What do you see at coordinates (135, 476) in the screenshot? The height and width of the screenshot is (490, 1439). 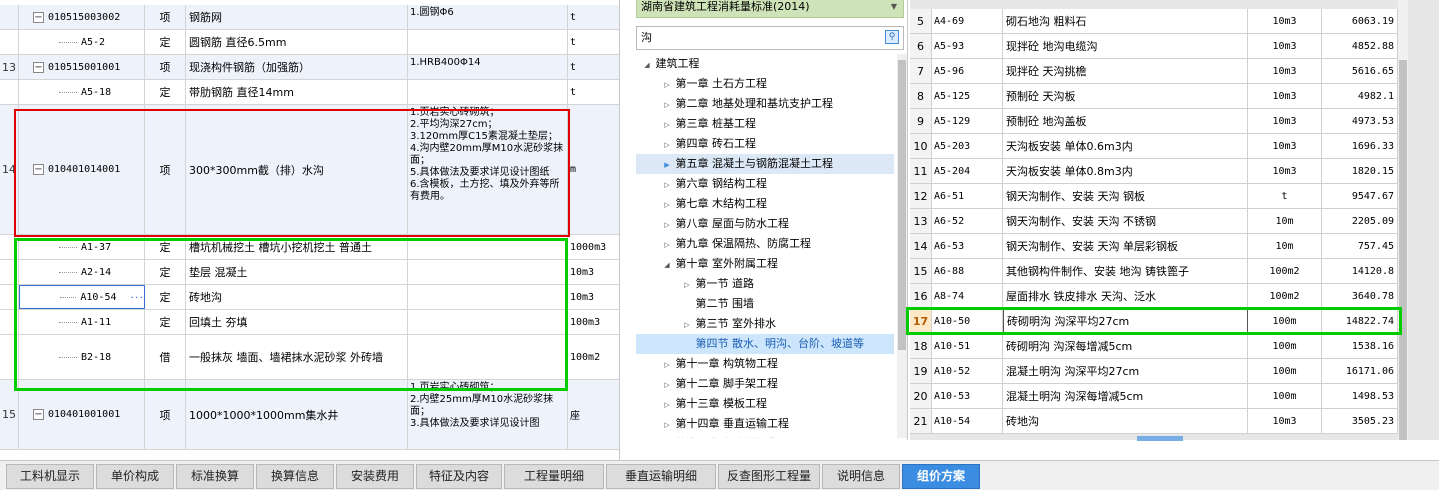 I see `tab-1: 单价构成` at bounding box center [135, 476].